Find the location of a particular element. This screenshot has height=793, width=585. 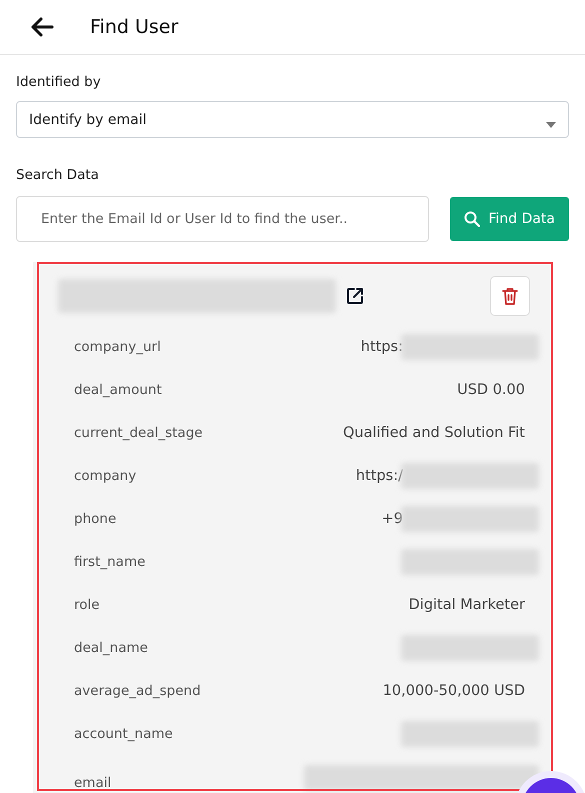

field-name: deal_name is located at coordinates (111, 648).